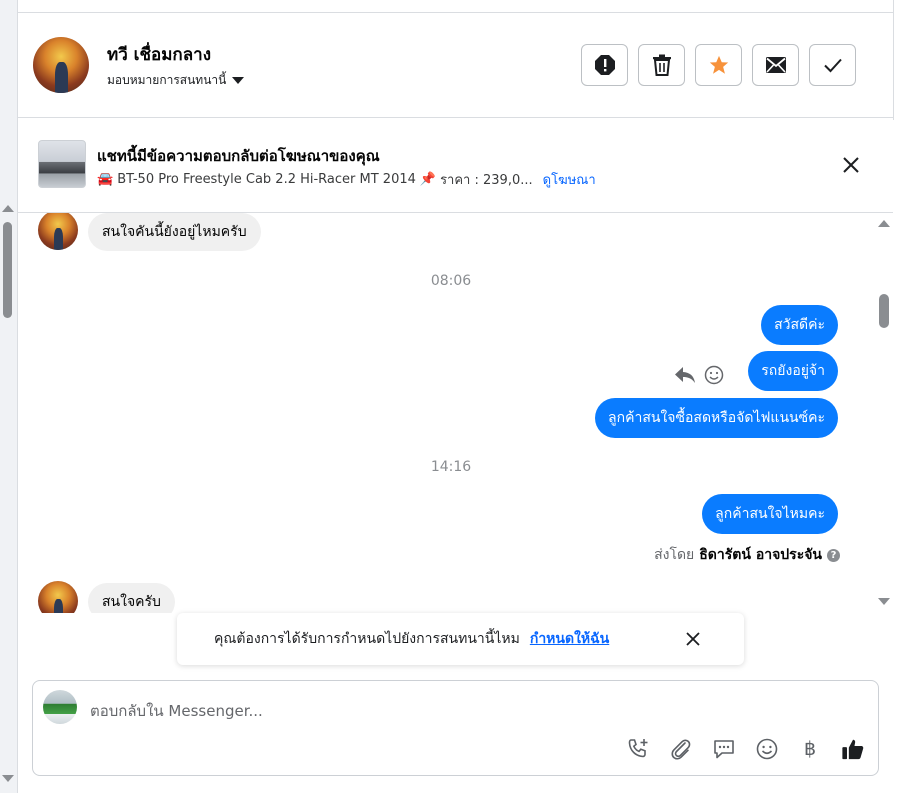  I want to click on contact-avatar, so click(61, 65).